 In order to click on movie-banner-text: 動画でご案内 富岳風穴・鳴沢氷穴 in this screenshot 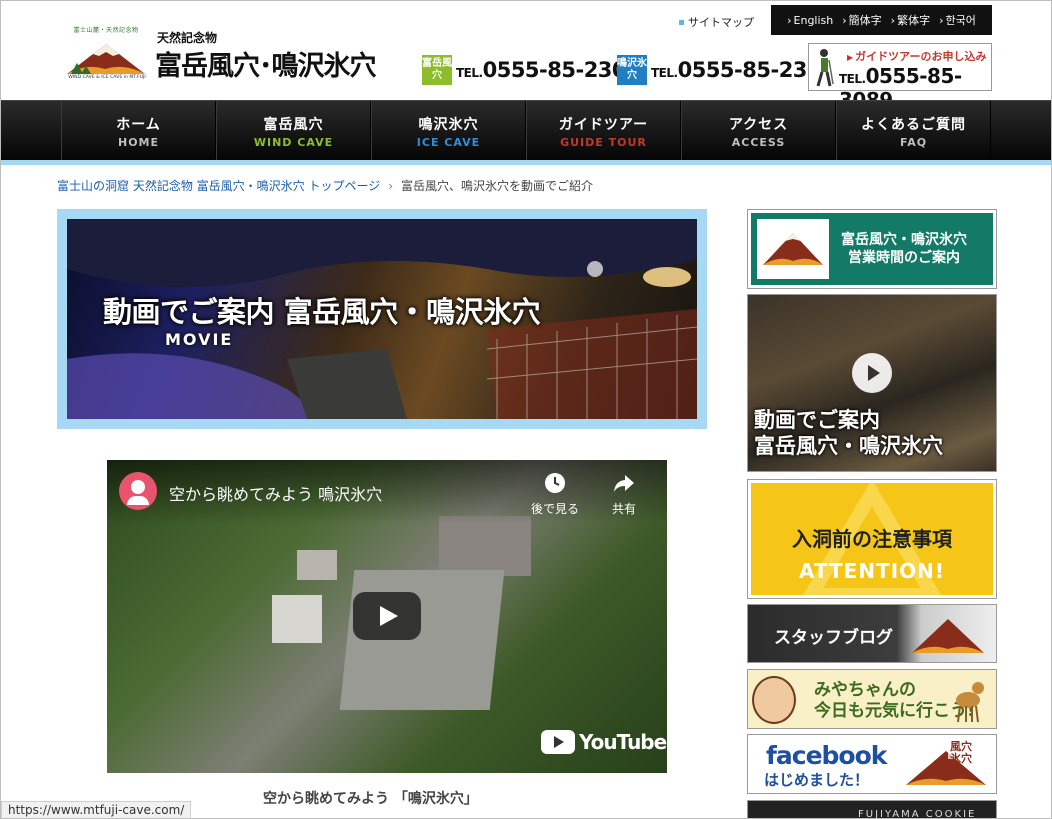, I will do `click(848, 433)`.